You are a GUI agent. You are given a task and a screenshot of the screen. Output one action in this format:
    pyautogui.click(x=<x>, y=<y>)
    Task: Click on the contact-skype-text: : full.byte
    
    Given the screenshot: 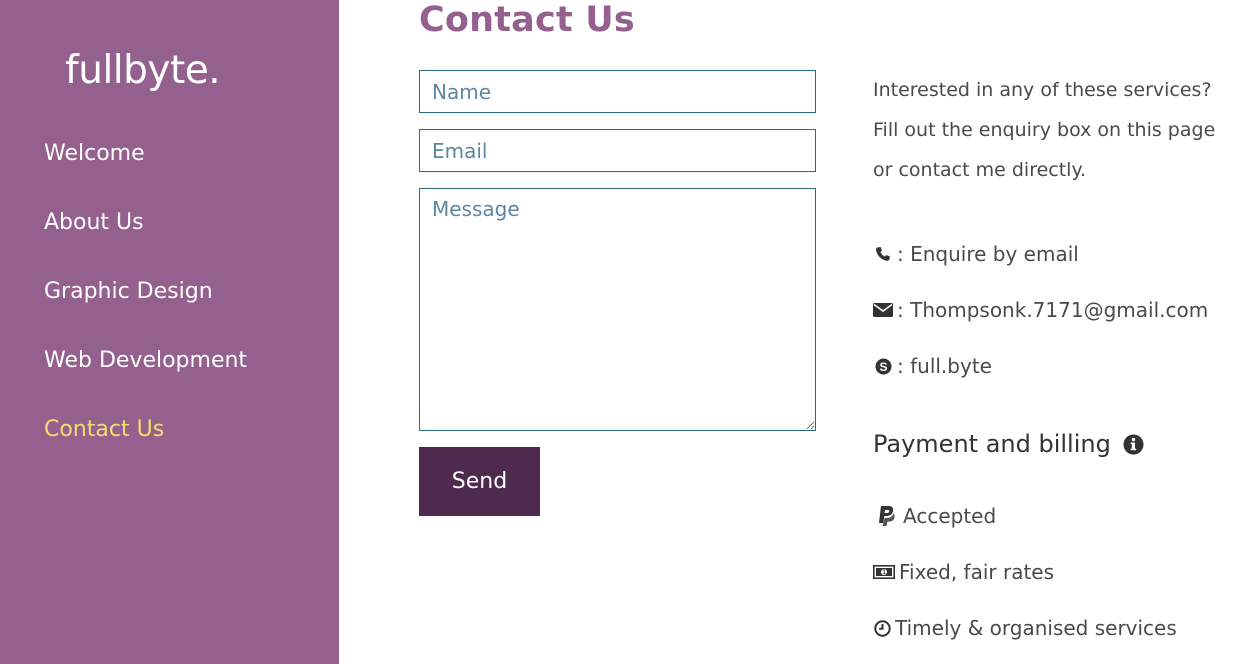 What is the action you would take?
    pyautogui.click(x=944, y=366)
    